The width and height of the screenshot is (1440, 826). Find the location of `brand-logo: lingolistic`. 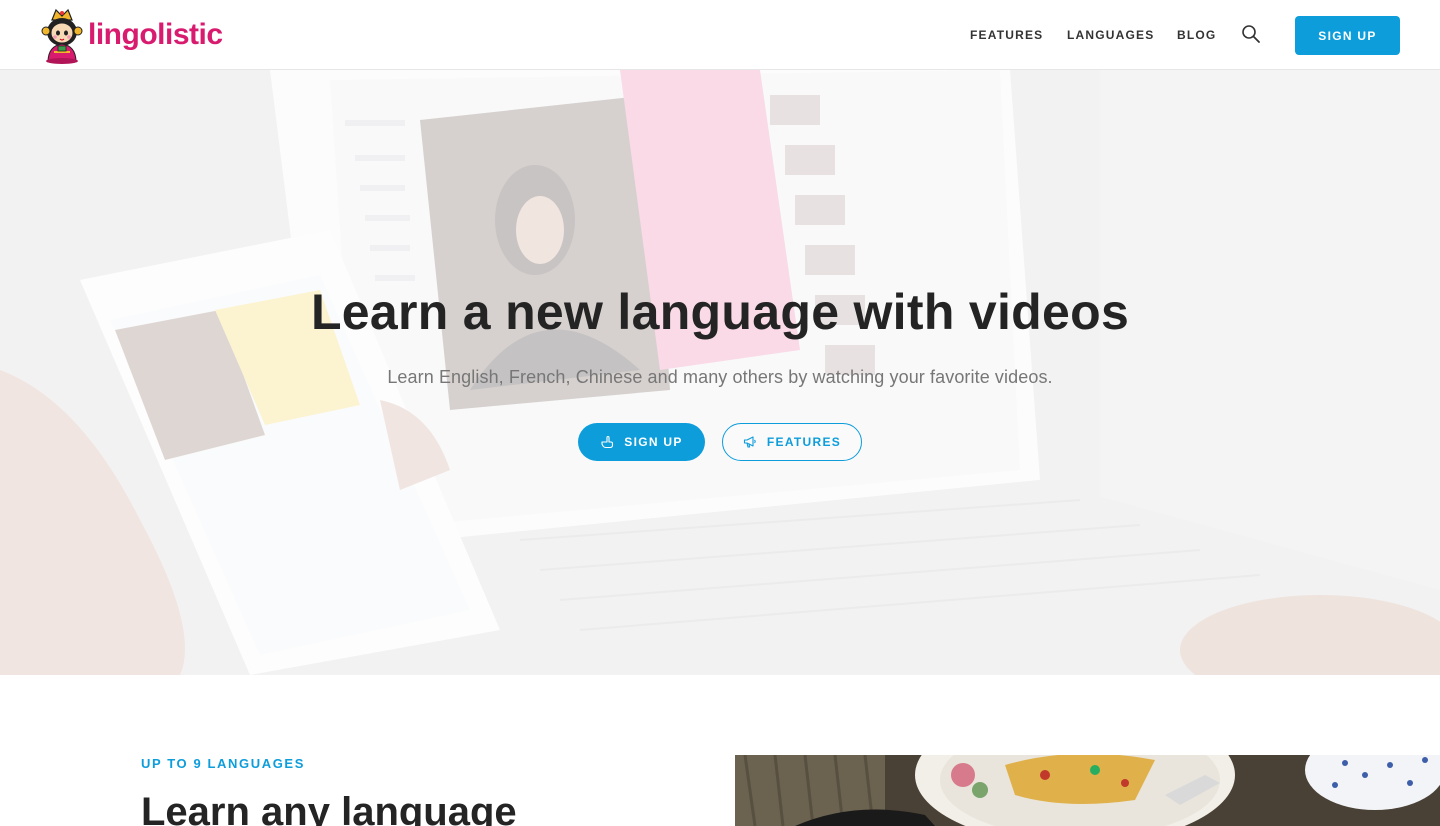

brand-logo: lingolistic is located at coordinates (130, 35).